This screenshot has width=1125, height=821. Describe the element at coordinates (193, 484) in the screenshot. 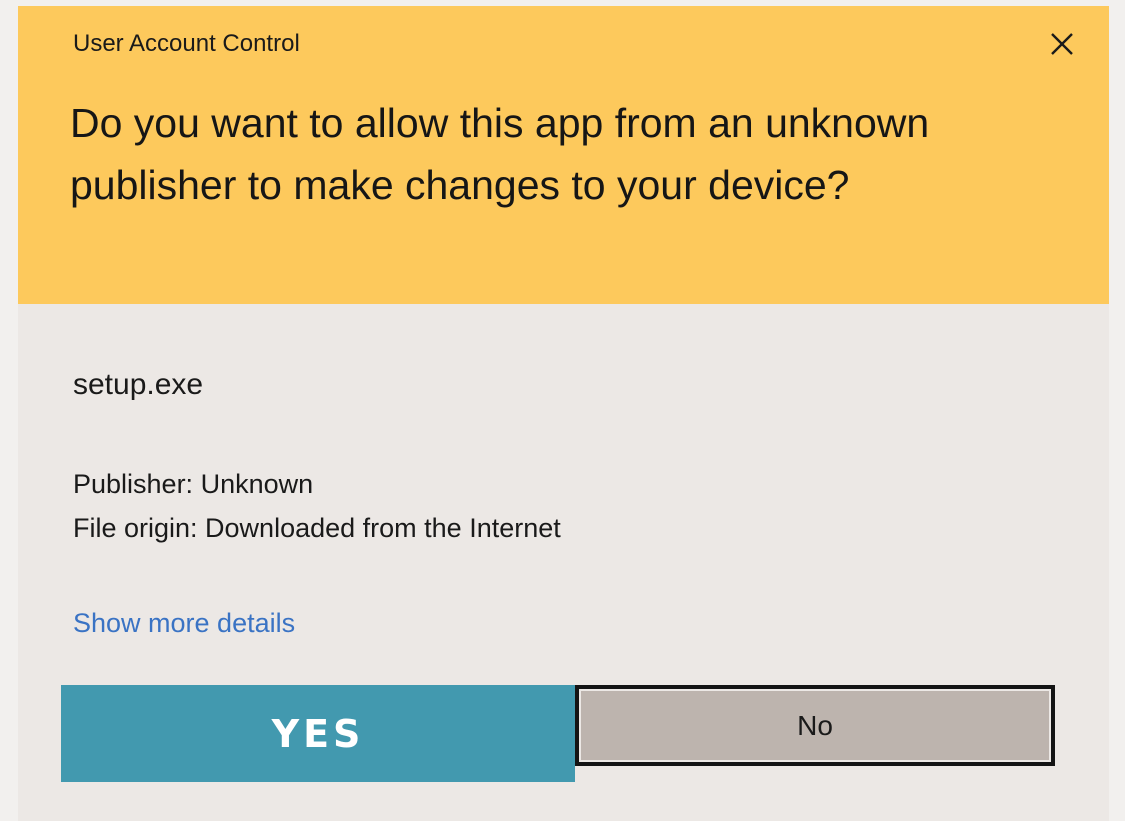

I see `publisher-info: Publisher: Unknown` at that location.